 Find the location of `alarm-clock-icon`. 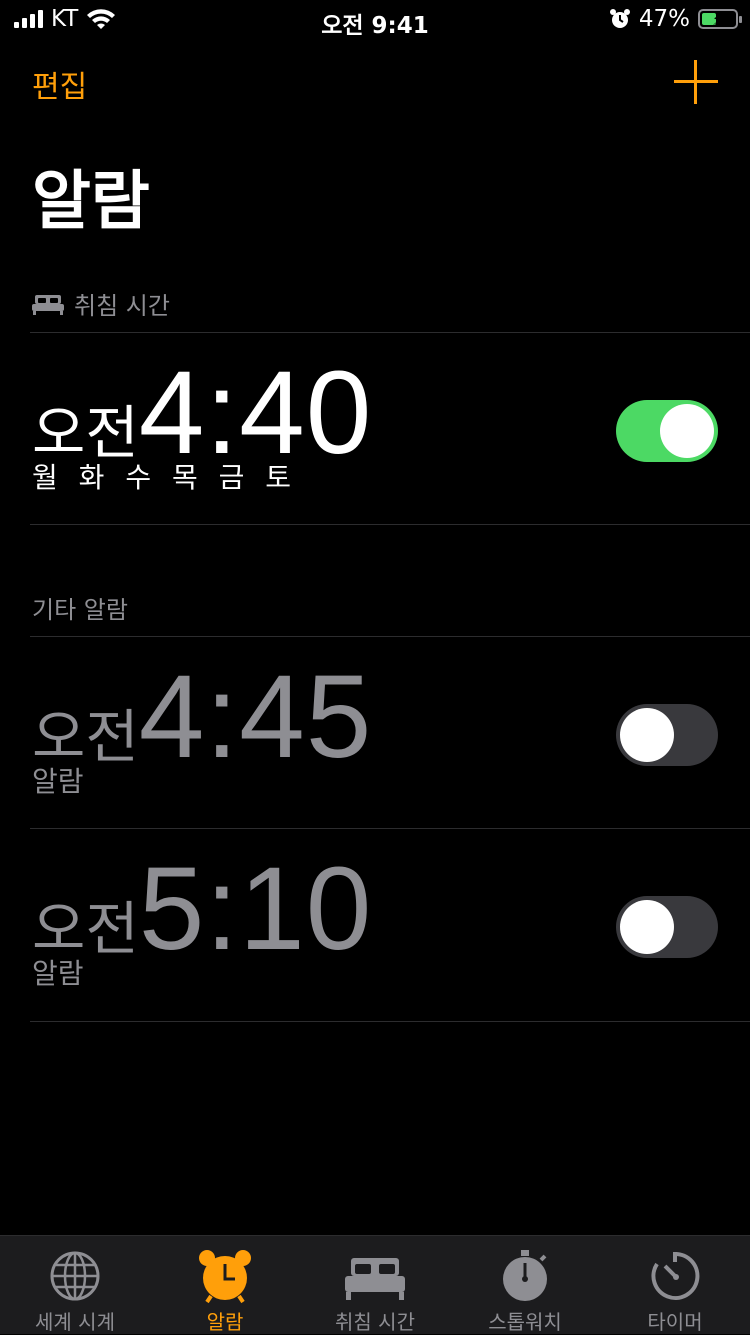

alarm-clock-icon is located at coordinates (225, 1277).